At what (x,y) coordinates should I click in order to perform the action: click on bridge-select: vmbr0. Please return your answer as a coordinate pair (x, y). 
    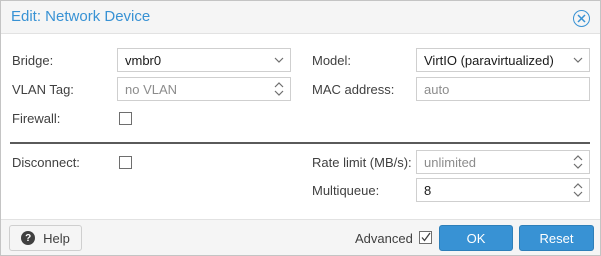
    Looking at the image, I should click on (204, 60).